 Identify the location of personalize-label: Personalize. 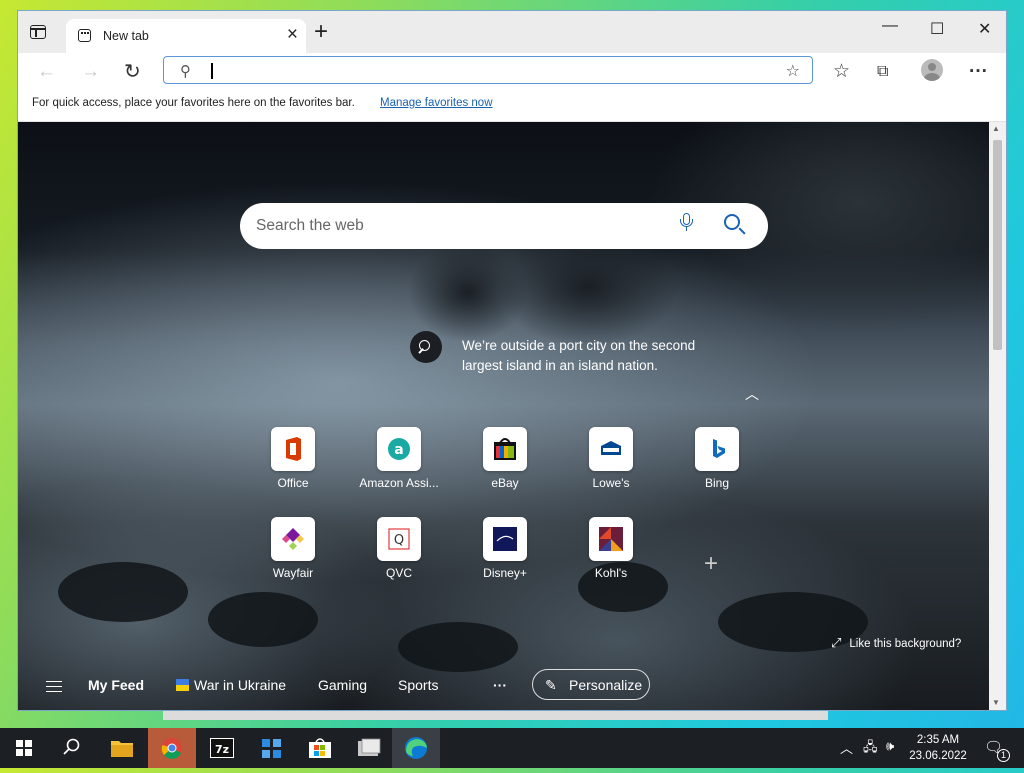
(606, 685).